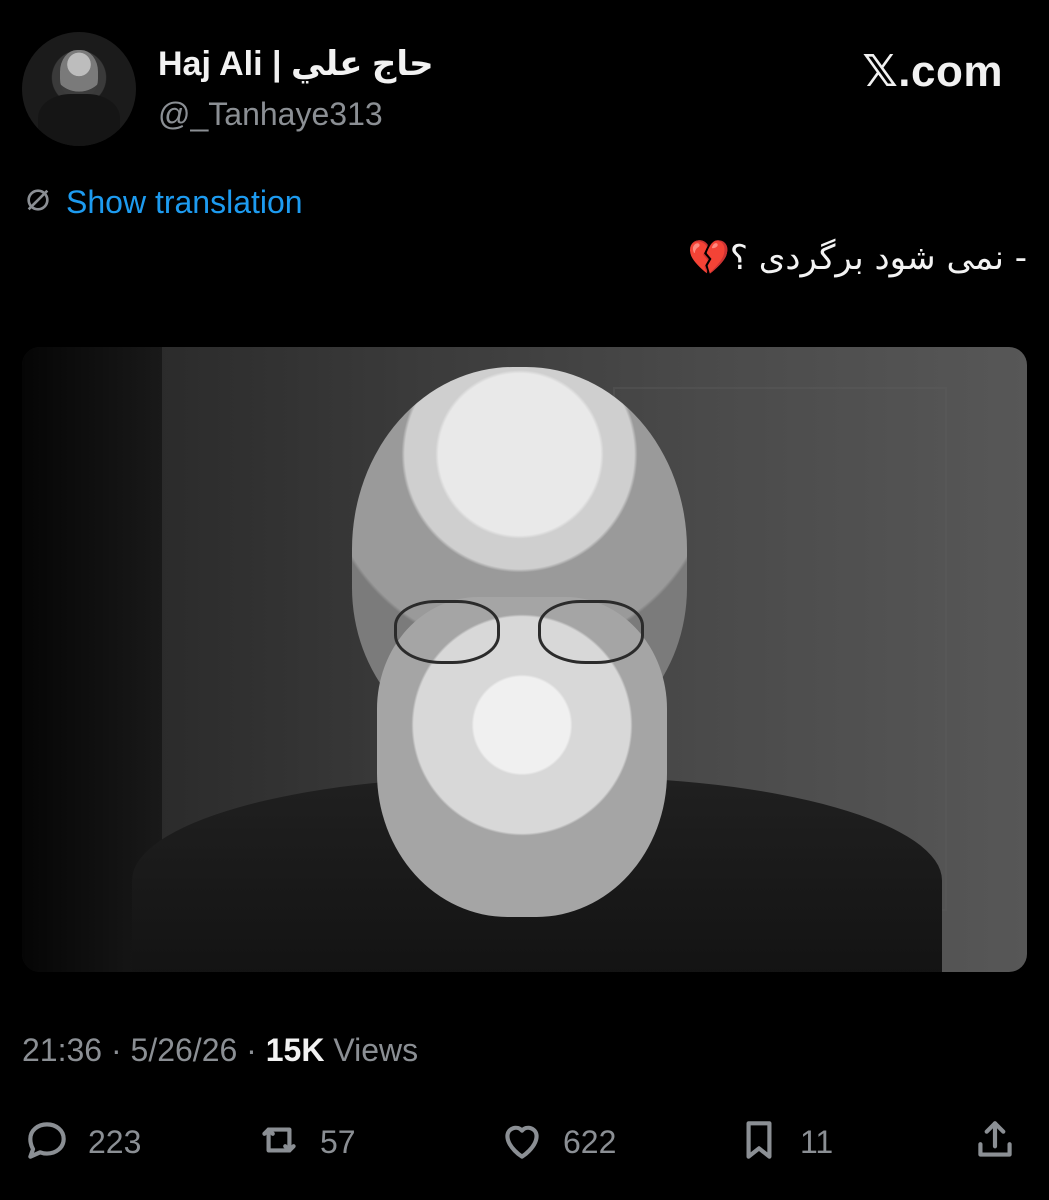 The height and width of the screenshot is (1200, 1049). I want to click on tweet-text: - نمی شود برگردی ؟💔, so click(857, 258).